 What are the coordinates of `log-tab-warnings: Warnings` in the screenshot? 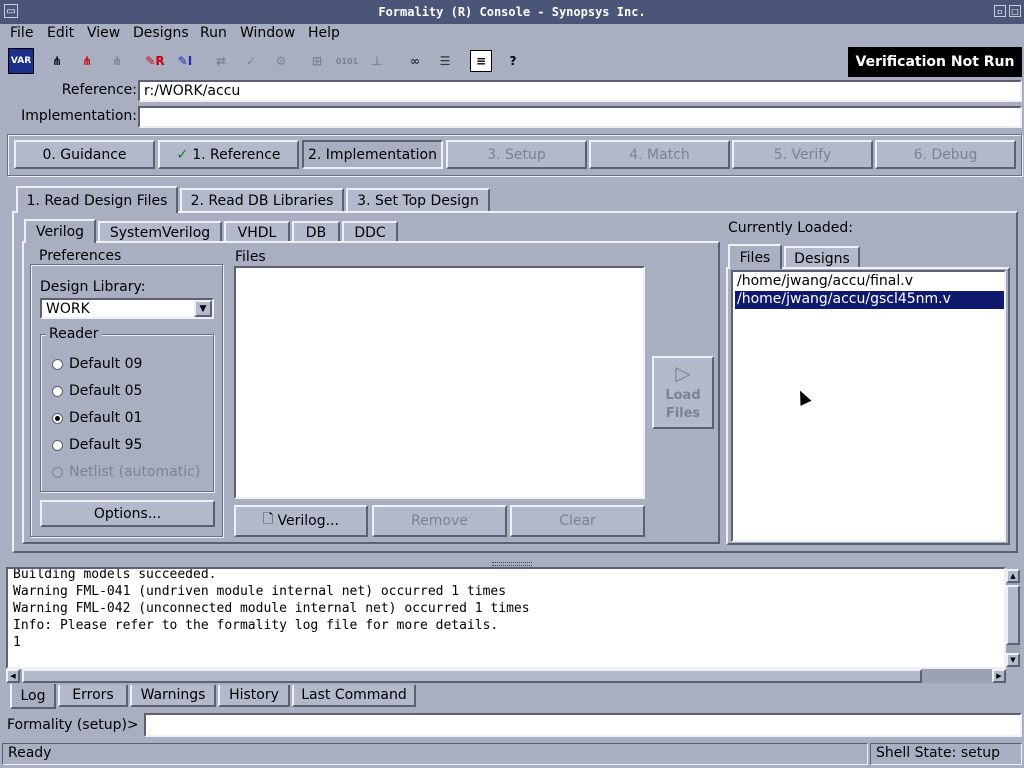 It's located at (173, 696).